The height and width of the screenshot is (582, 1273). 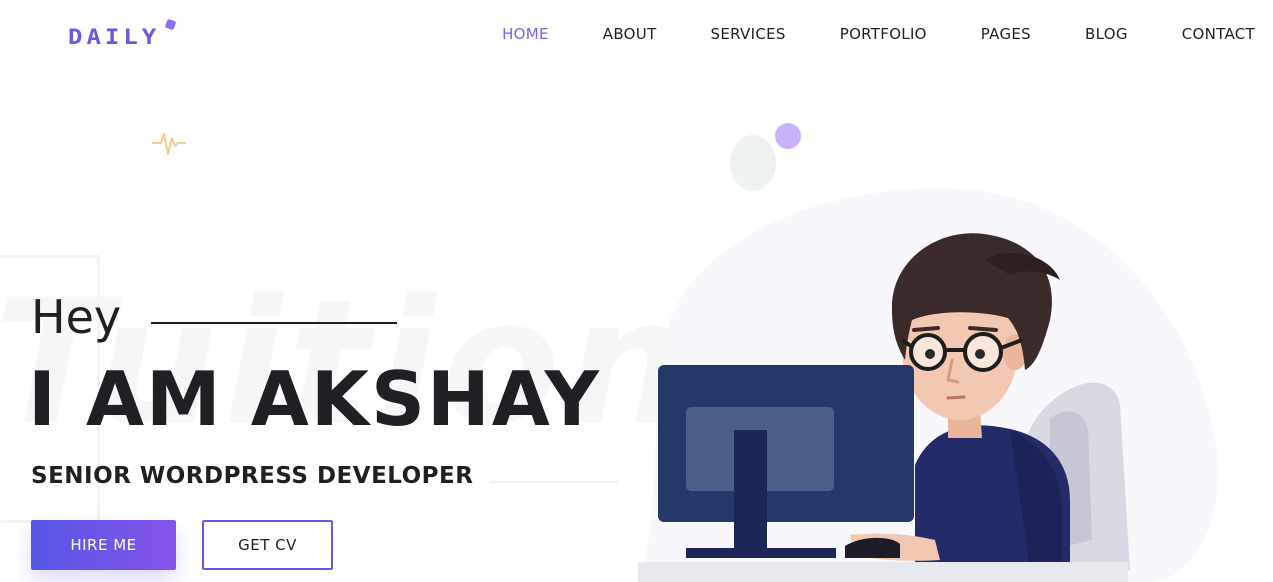 I want to click on hero-subtitle: SENIOR WORDPRESS DEVELOPER, so click(x=252, y=476).